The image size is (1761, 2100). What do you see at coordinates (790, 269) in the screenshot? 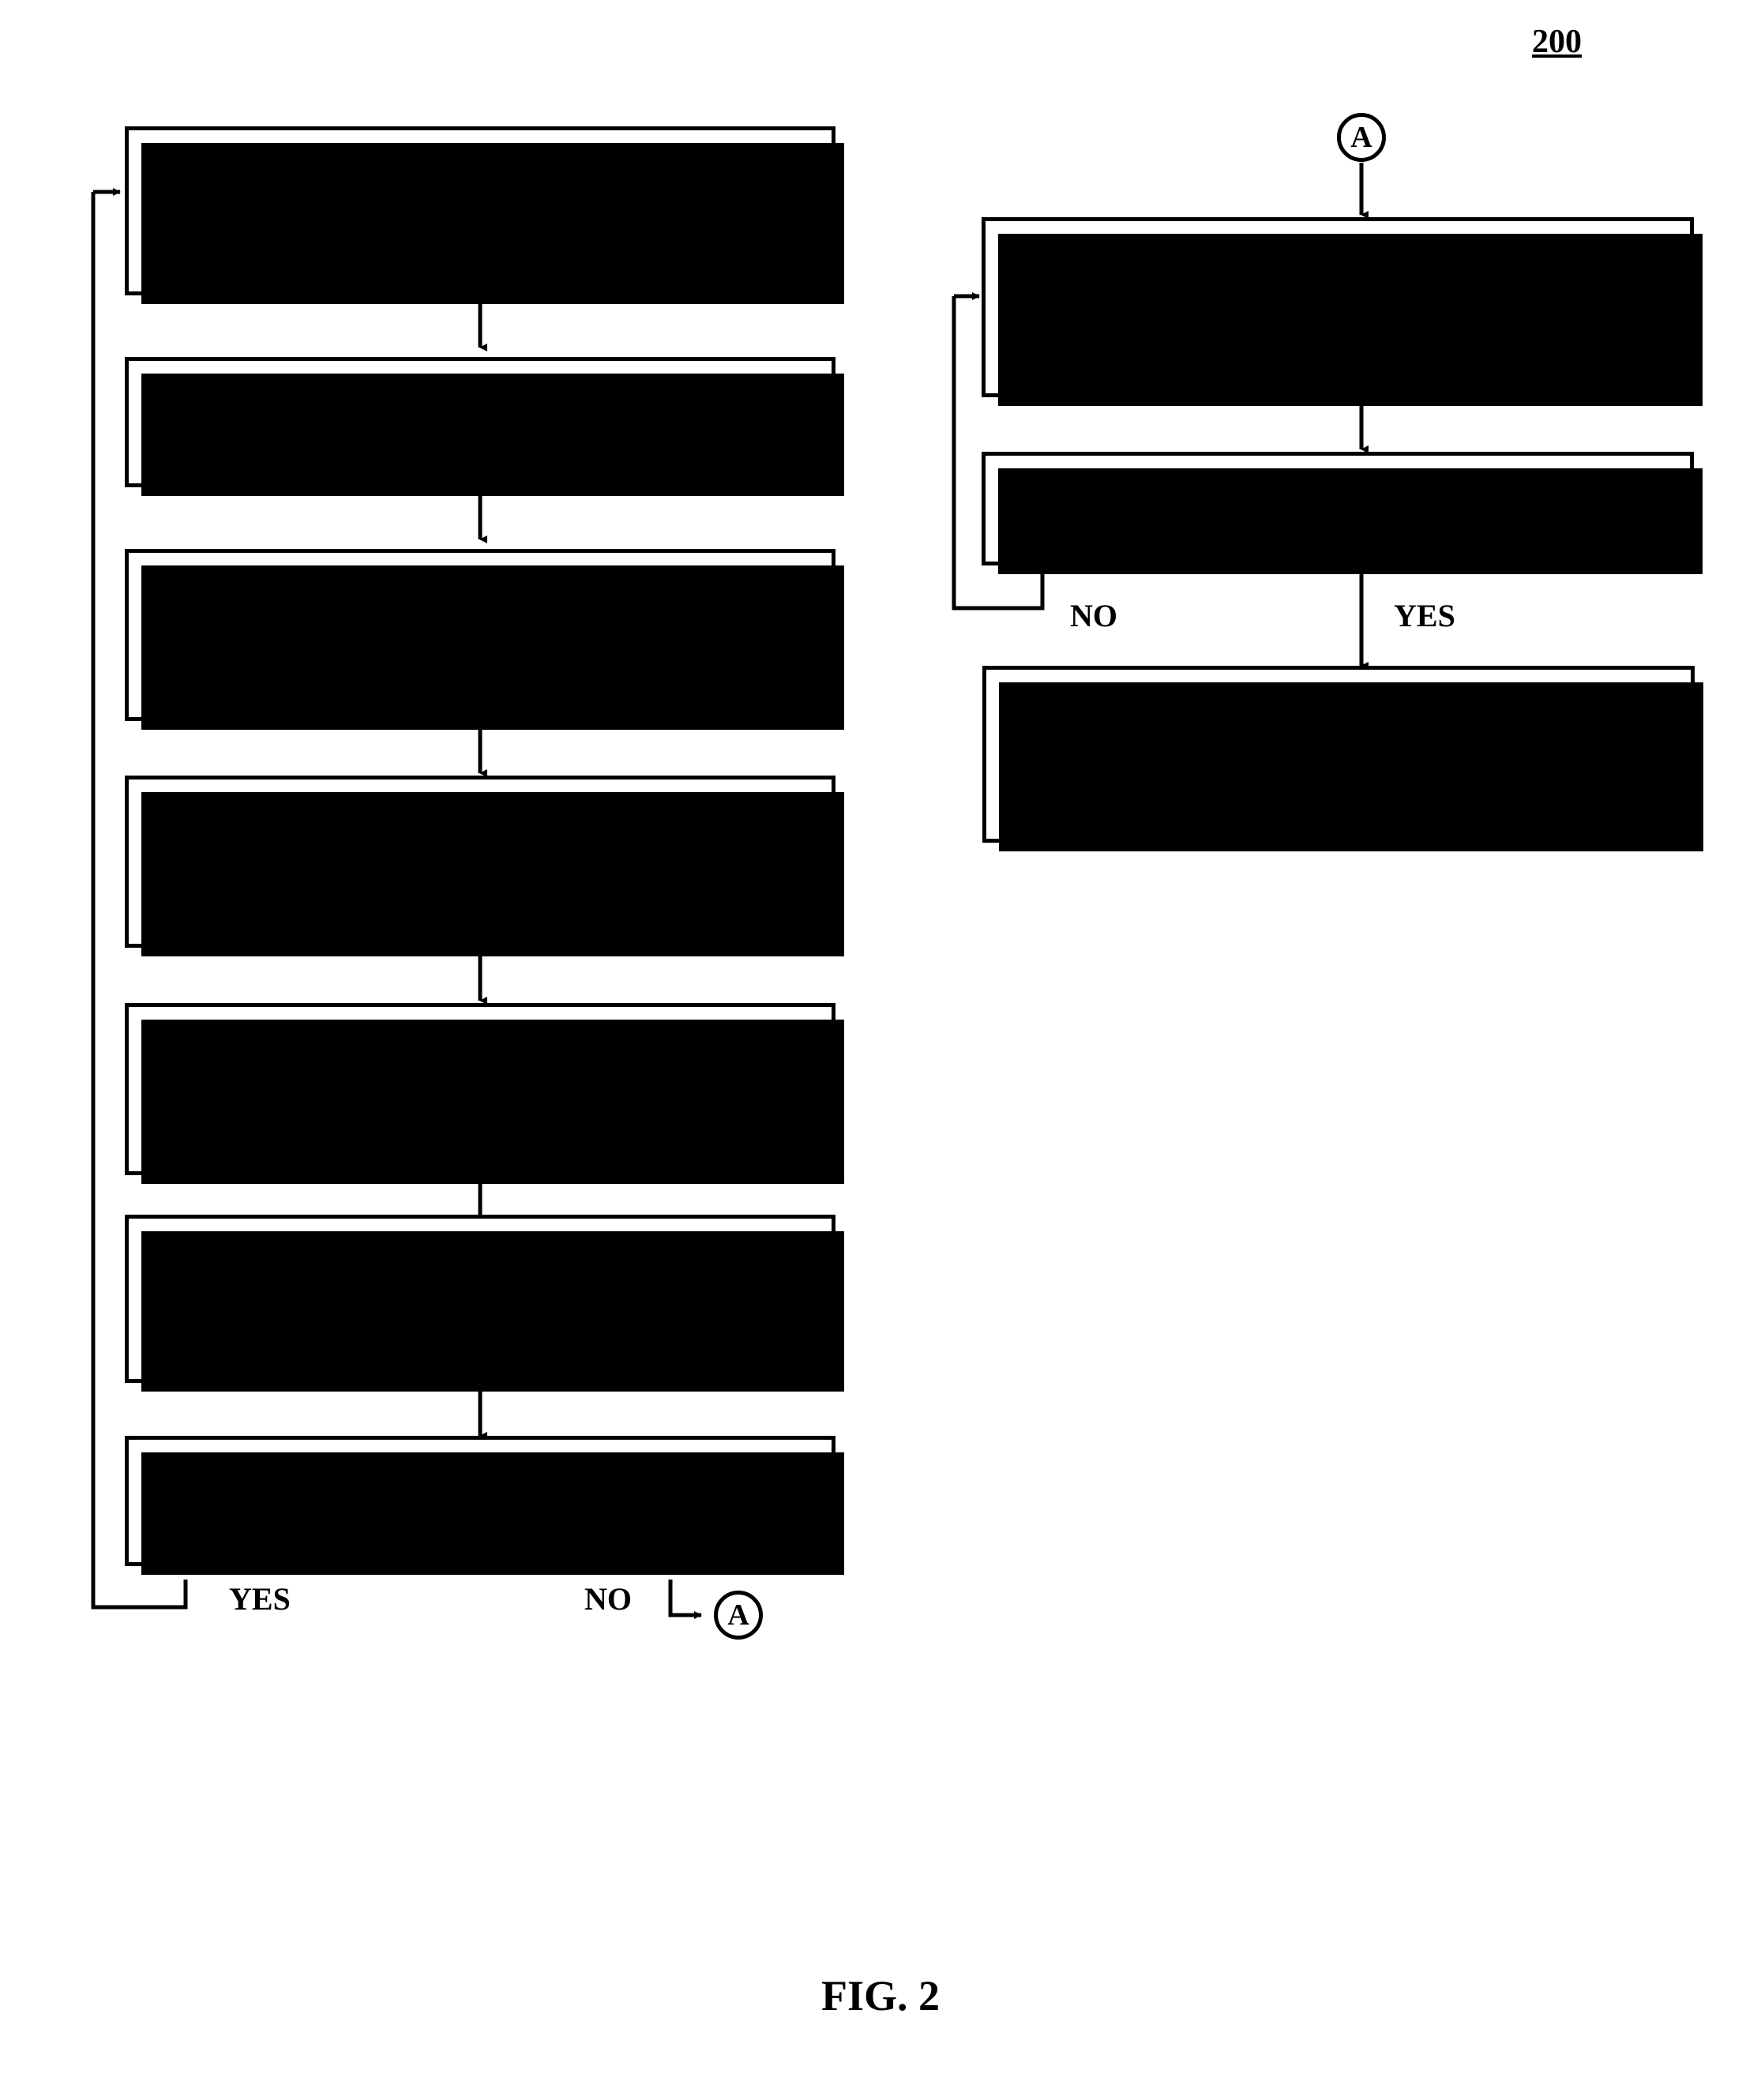
I see `box-reference-number: 205` at bounding box center [790, 269].